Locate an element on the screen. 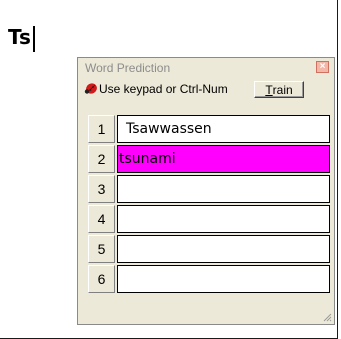 This screenshot has width=341, height=339. train-label: rain is located at coordinates (282, 89).